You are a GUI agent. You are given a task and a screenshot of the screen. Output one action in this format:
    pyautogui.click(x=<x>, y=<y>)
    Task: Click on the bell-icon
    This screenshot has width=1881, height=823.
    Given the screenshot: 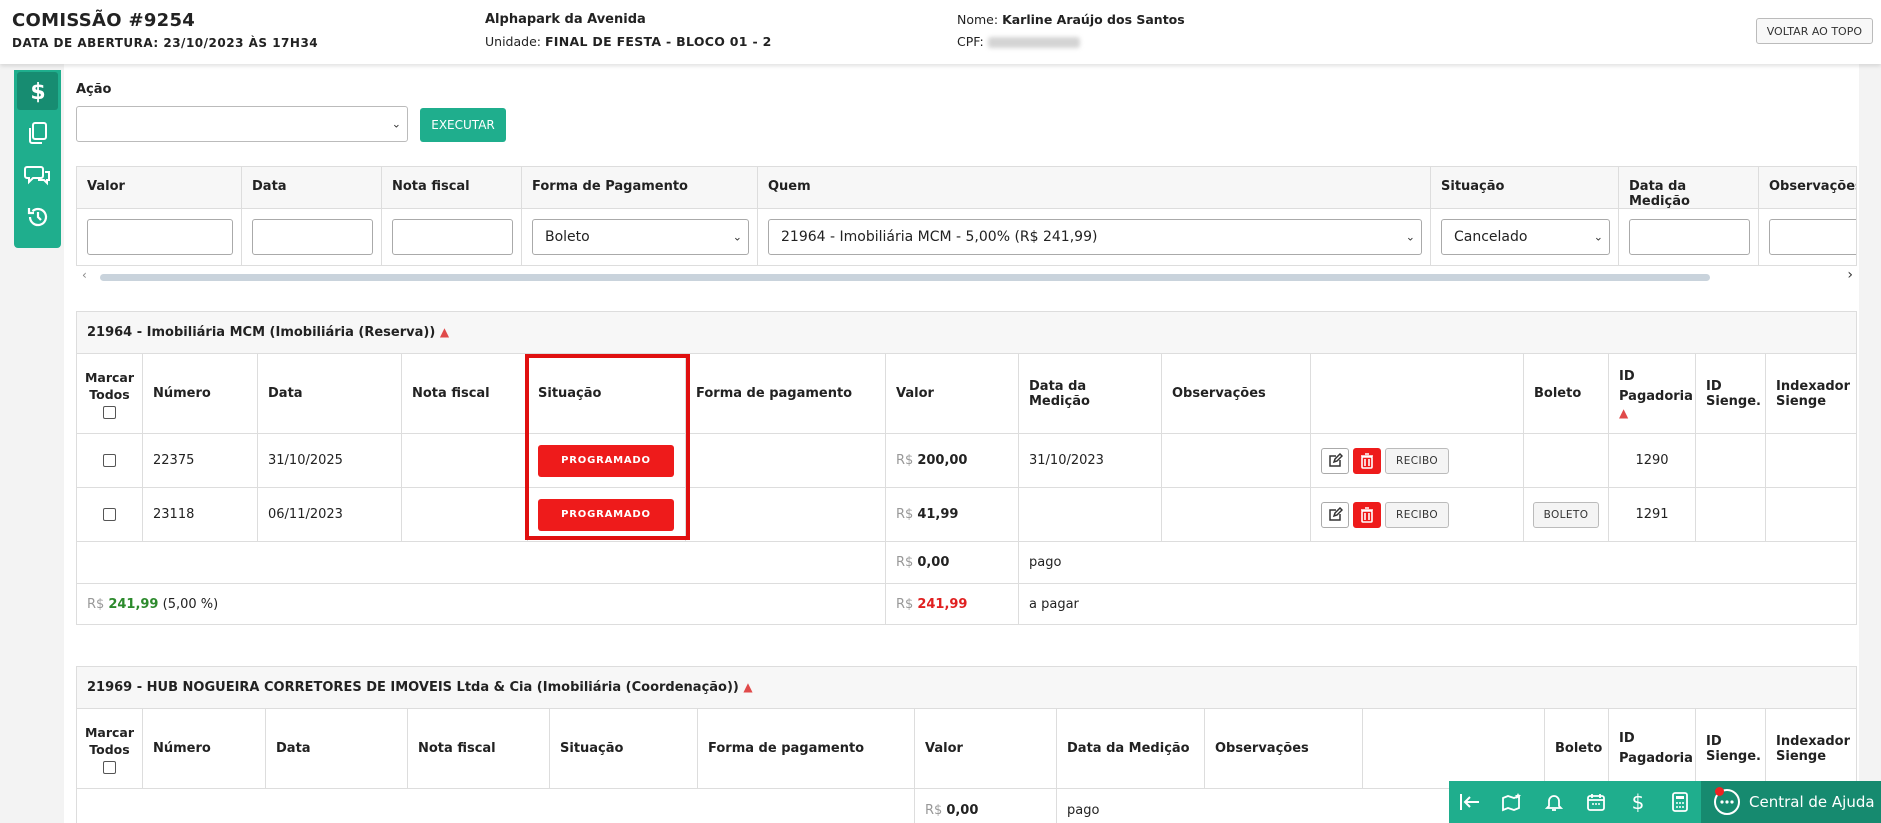 What is the action you would take?
    pyautogui.click(x=1554, y=803)
    